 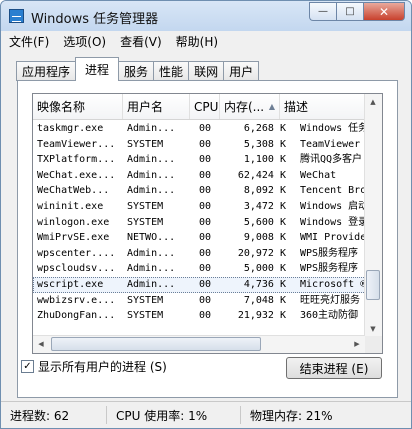 What do you see at coordinates (264, 144) in the screenshot?
I see `process-memory-cell: 5,308 K` at bounding box center [264, 144].